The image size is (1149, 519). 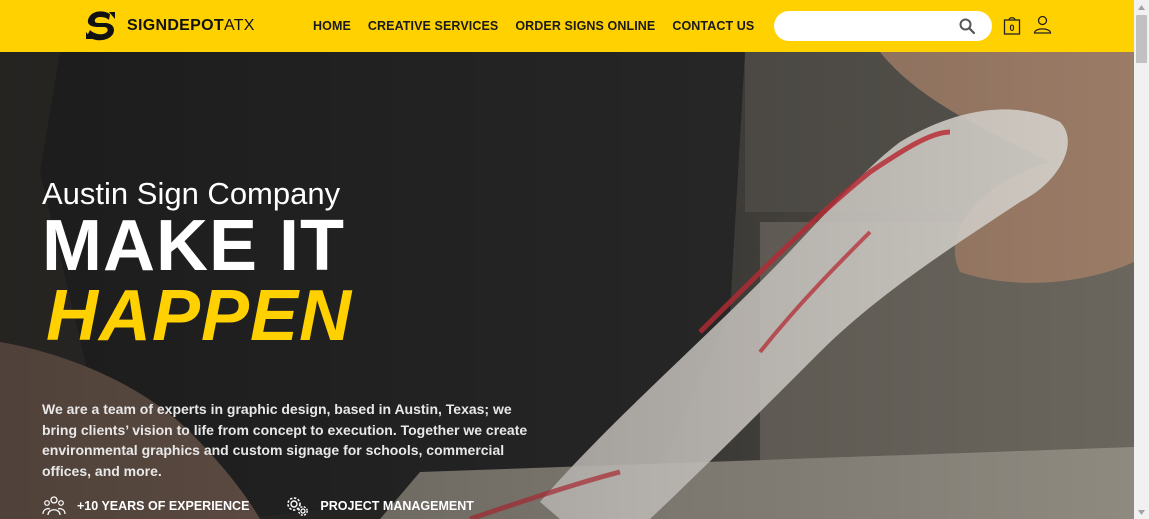 I want to click on logo-wordmark: SIGNDEPOTATX, so click(x=191, y=26).